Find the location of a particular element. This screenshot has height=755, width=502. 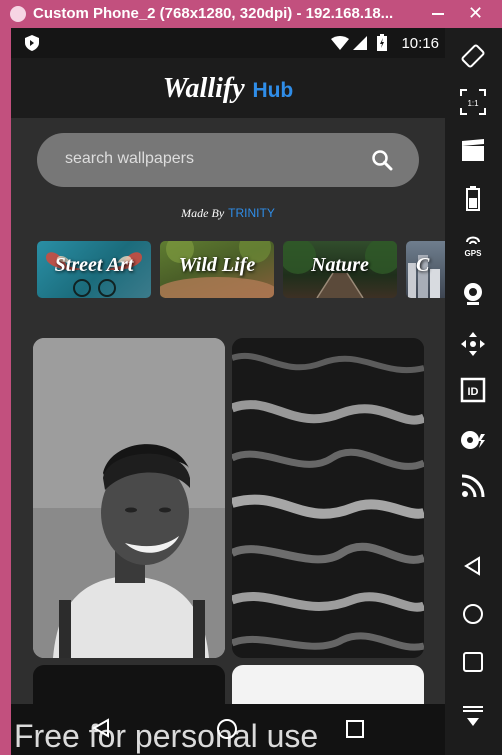

home-icon is located at coordinates (473, 614).